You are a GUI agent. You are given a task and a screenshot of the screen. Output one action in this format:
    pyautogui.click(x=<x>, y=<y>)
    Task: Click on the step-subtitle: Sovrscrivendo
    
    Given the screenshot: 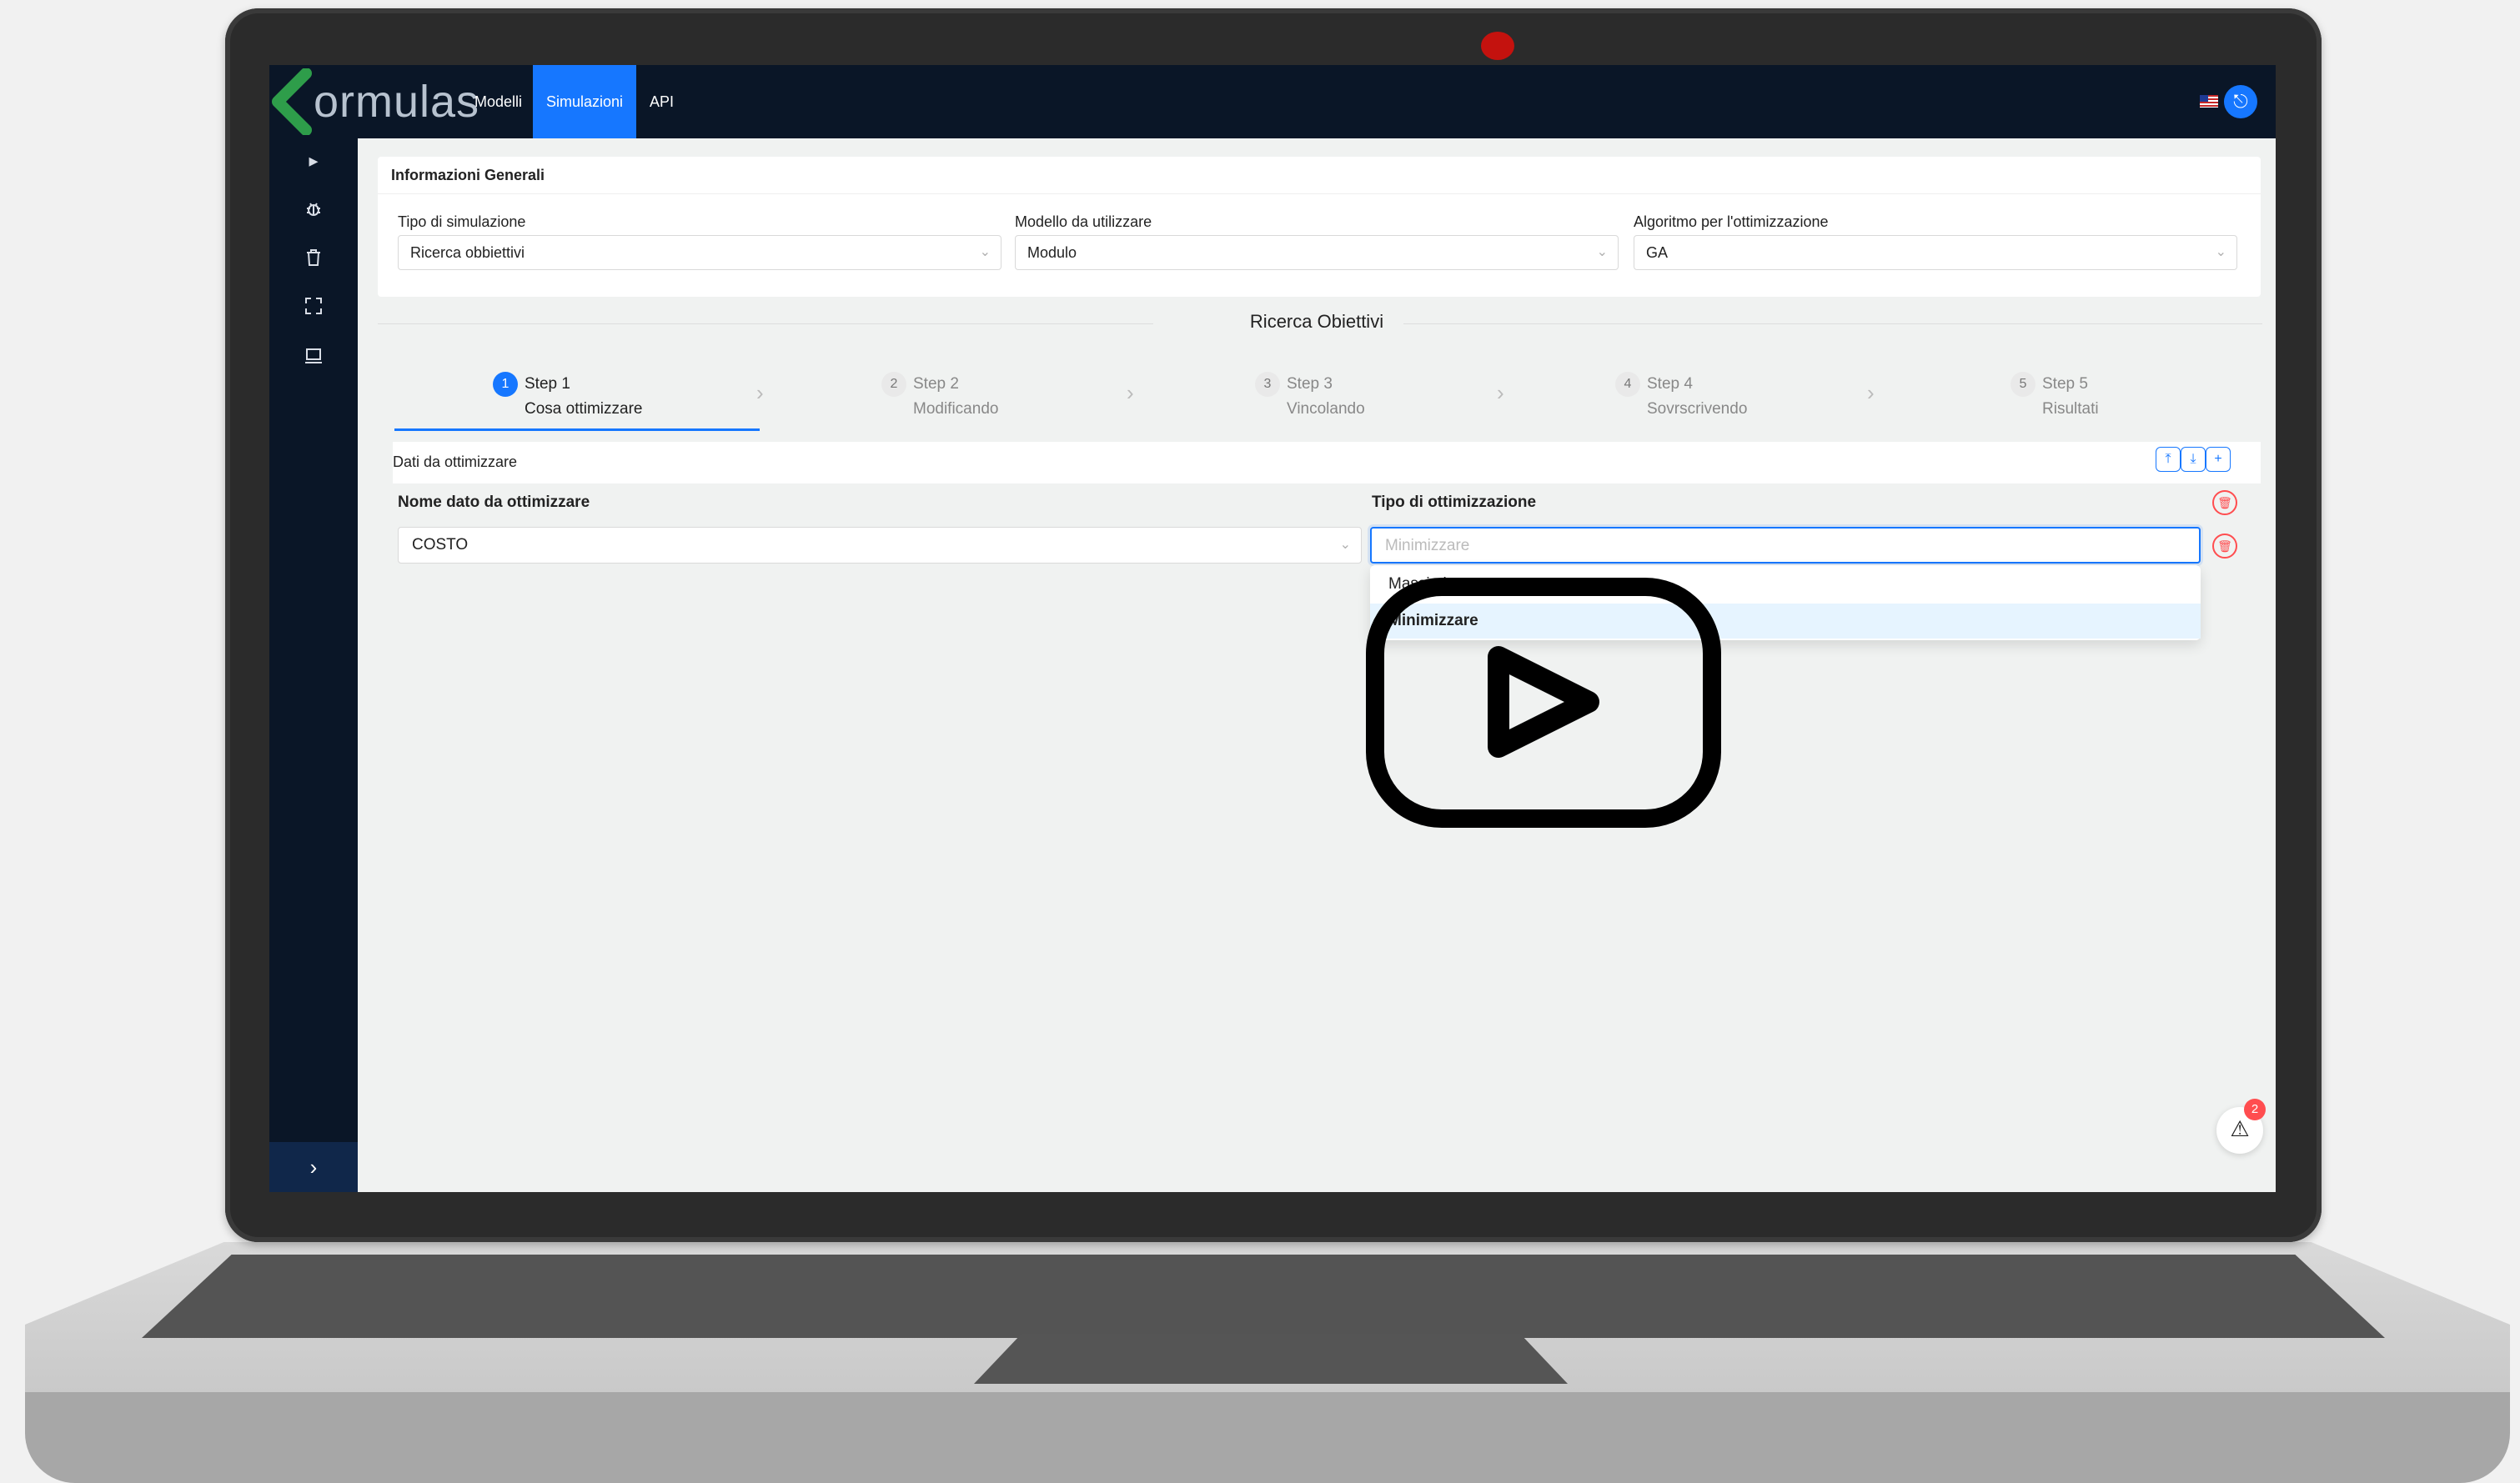 What is the action you would take?
    pyautogui.click(x=1697, y=409)
    